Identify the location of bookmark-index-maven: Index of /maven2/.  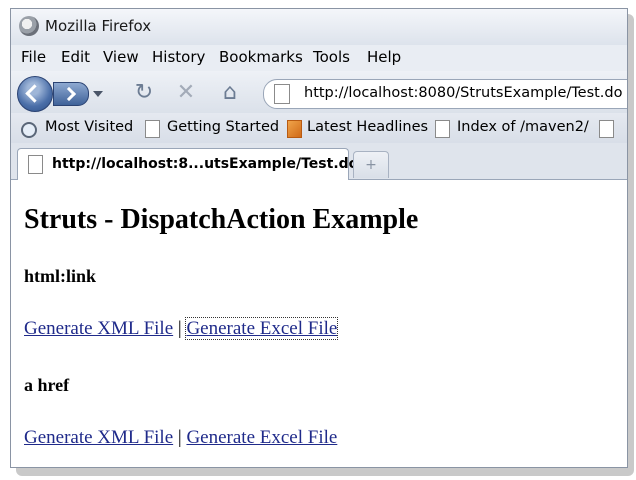
(523, 127).